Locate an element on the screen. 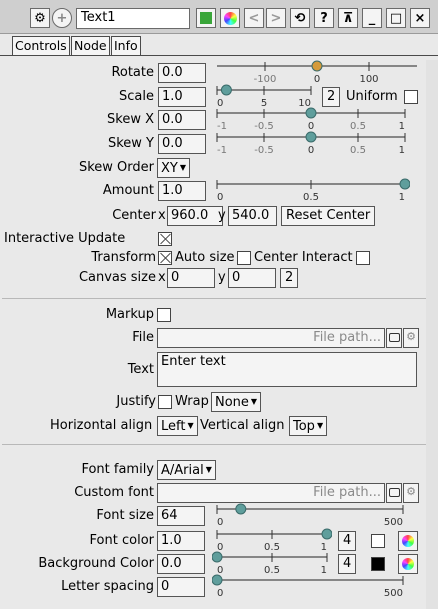  center-interact-label: Center Interact is located at coordinates (303, 257).